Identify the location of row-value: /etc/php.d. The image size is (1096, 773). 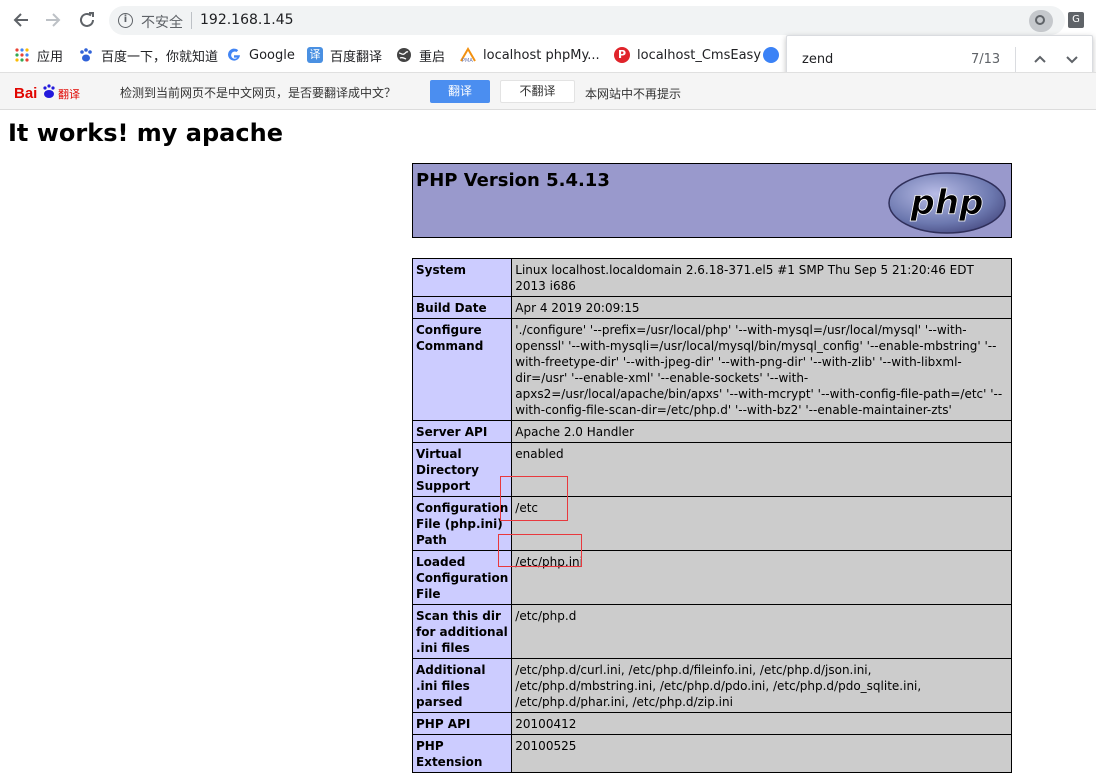
(761, 631).